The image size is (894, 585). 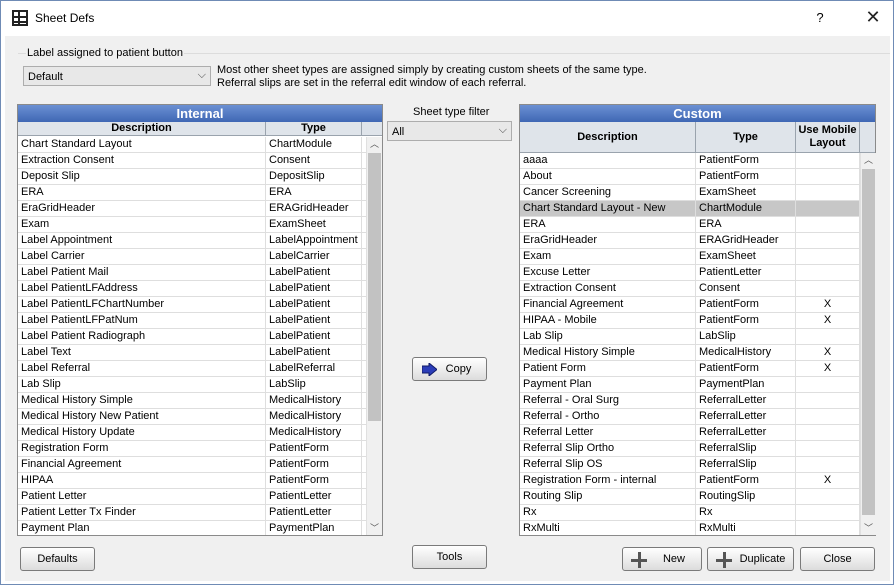 What do you see at coordinates (192, 481) in the screenshot?
I see `table-row: HIPAA PatientForm` at bounding box center [192, 481].